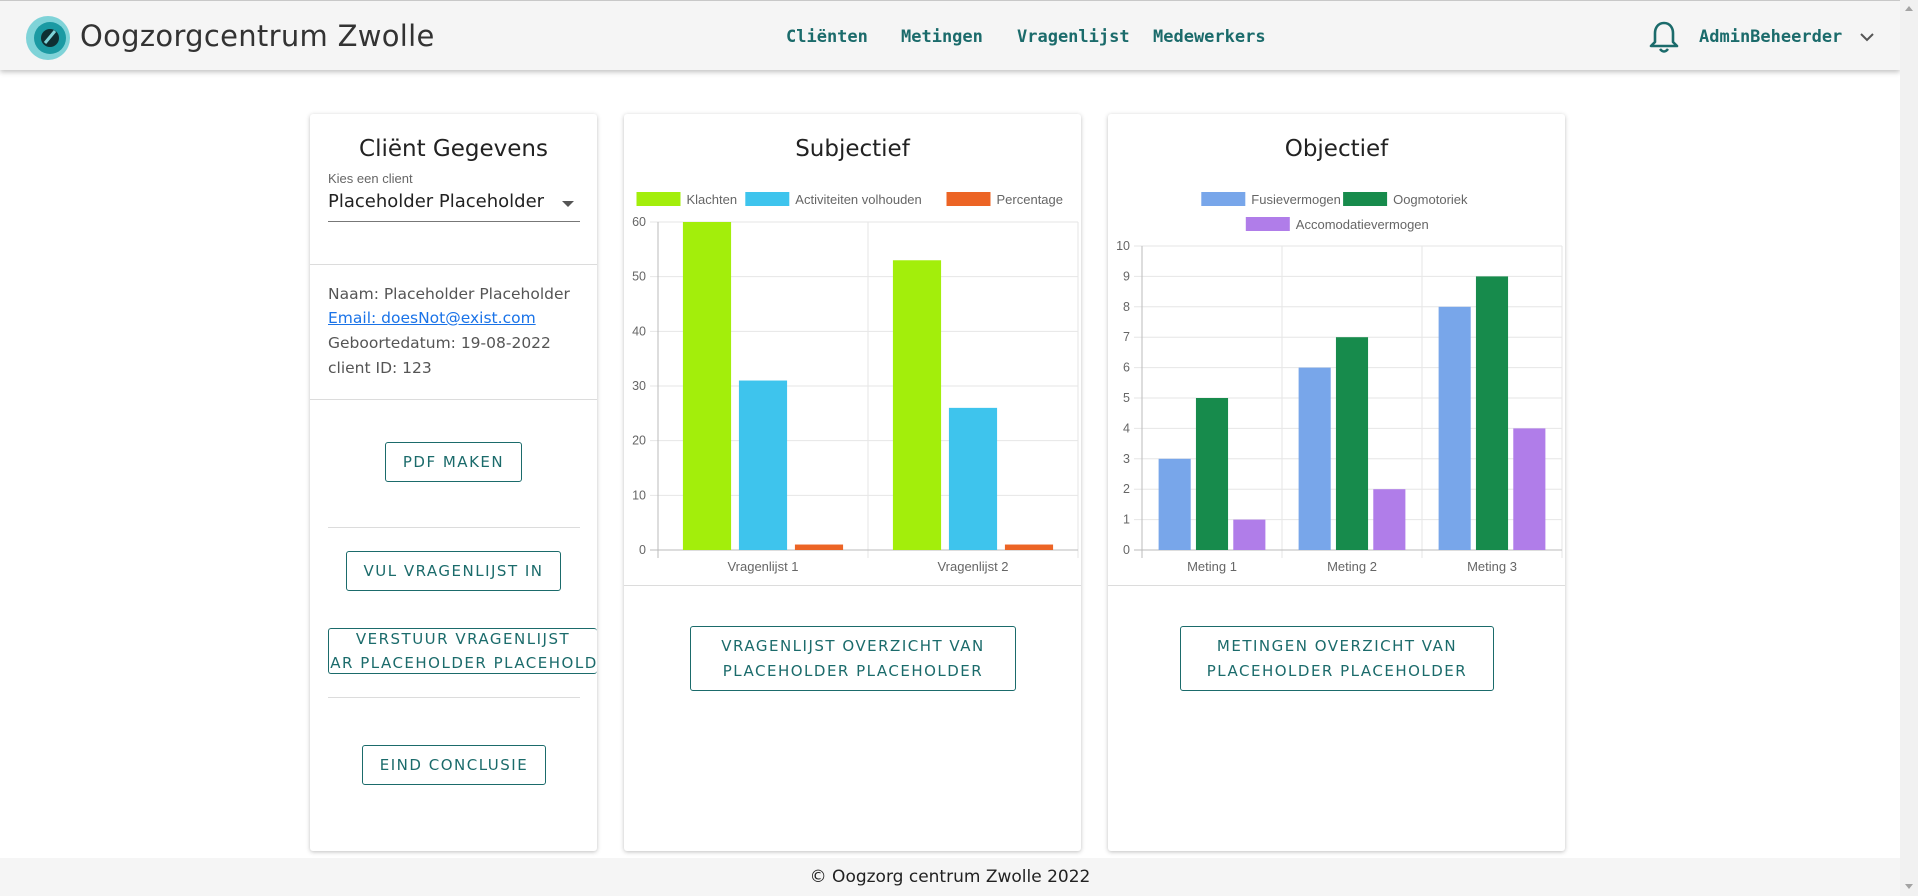 The image size is (1918, 896). Describe the element at coordinates (639, 277) in the screenshot. I see `y-tick-label: 50` at that location.